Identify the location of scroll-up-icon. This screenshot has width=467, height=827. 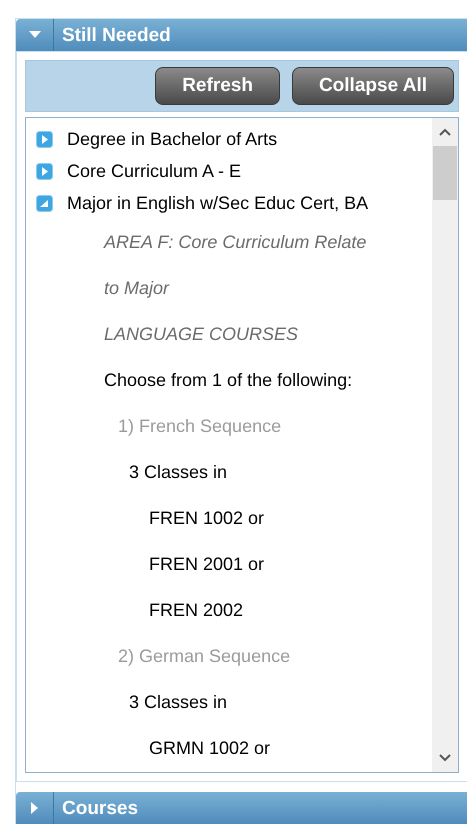
(445, 132).